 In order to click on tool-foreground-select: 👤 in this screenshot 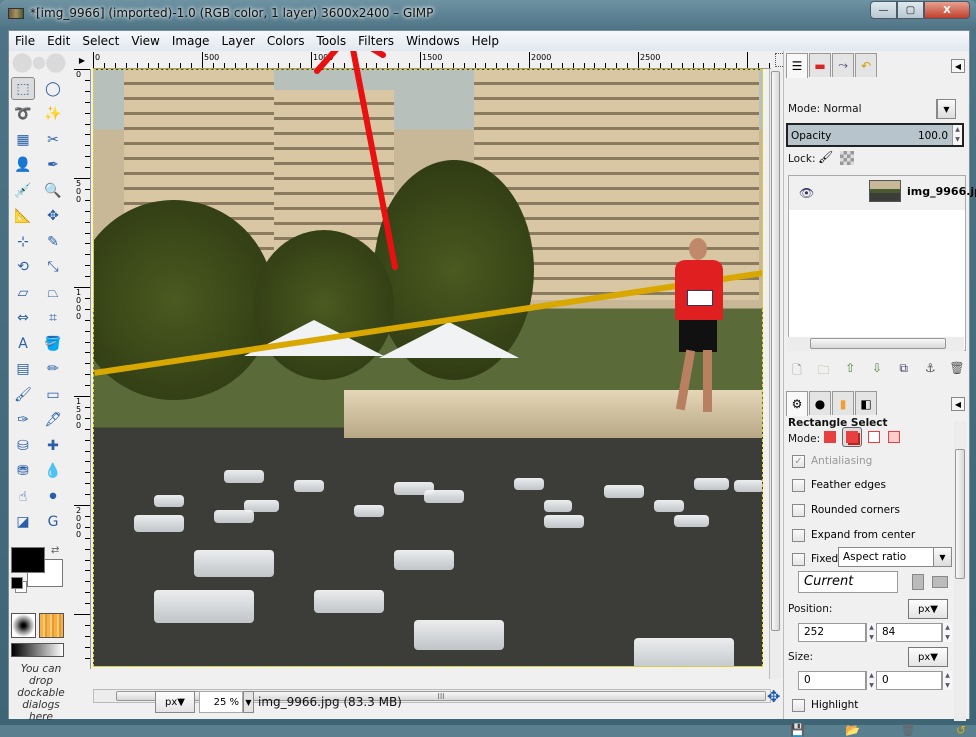, I will do `click(23, 165)`.